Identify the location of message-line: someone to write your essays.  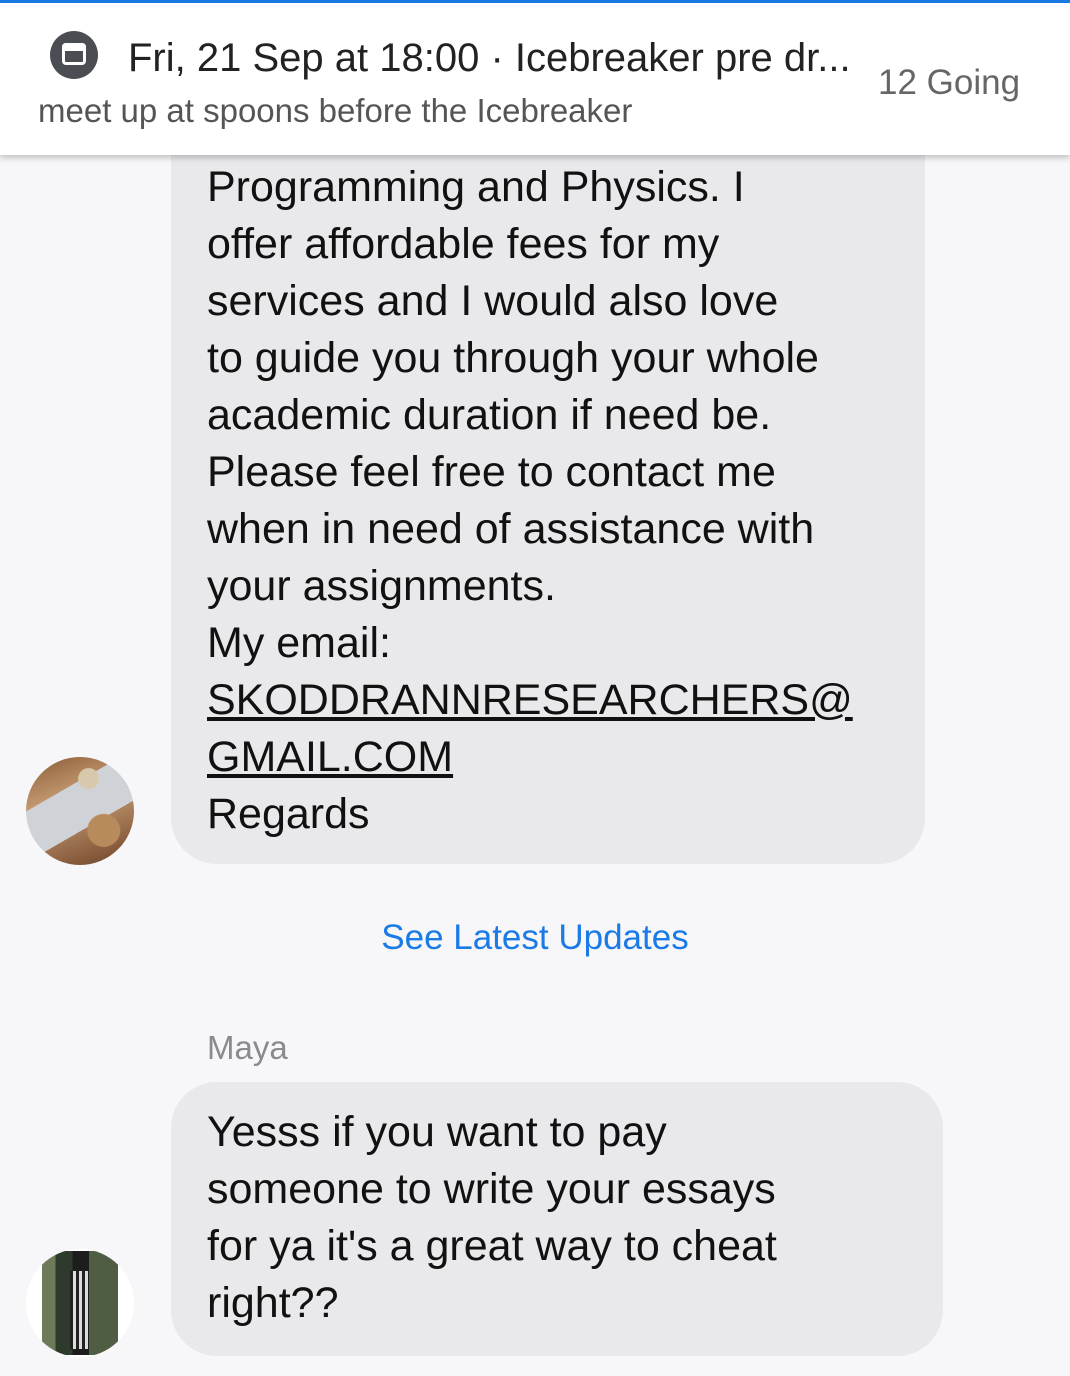
(491, 1189).